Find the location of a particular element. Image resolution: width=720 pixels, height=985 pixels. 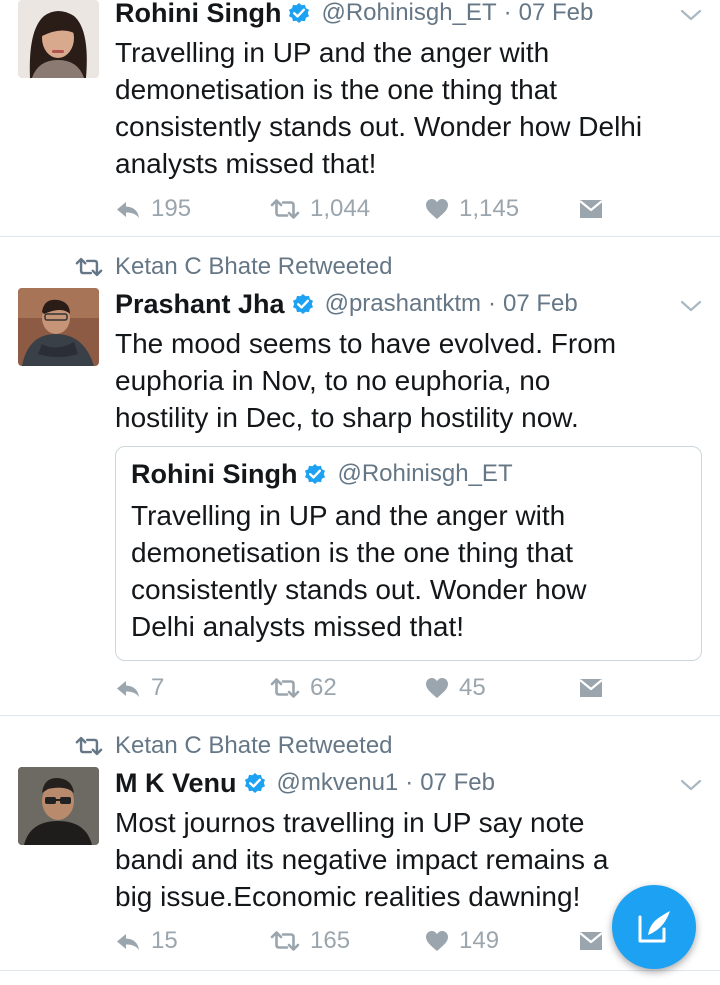

like-button: 149 is located at coordinates (462, 941).